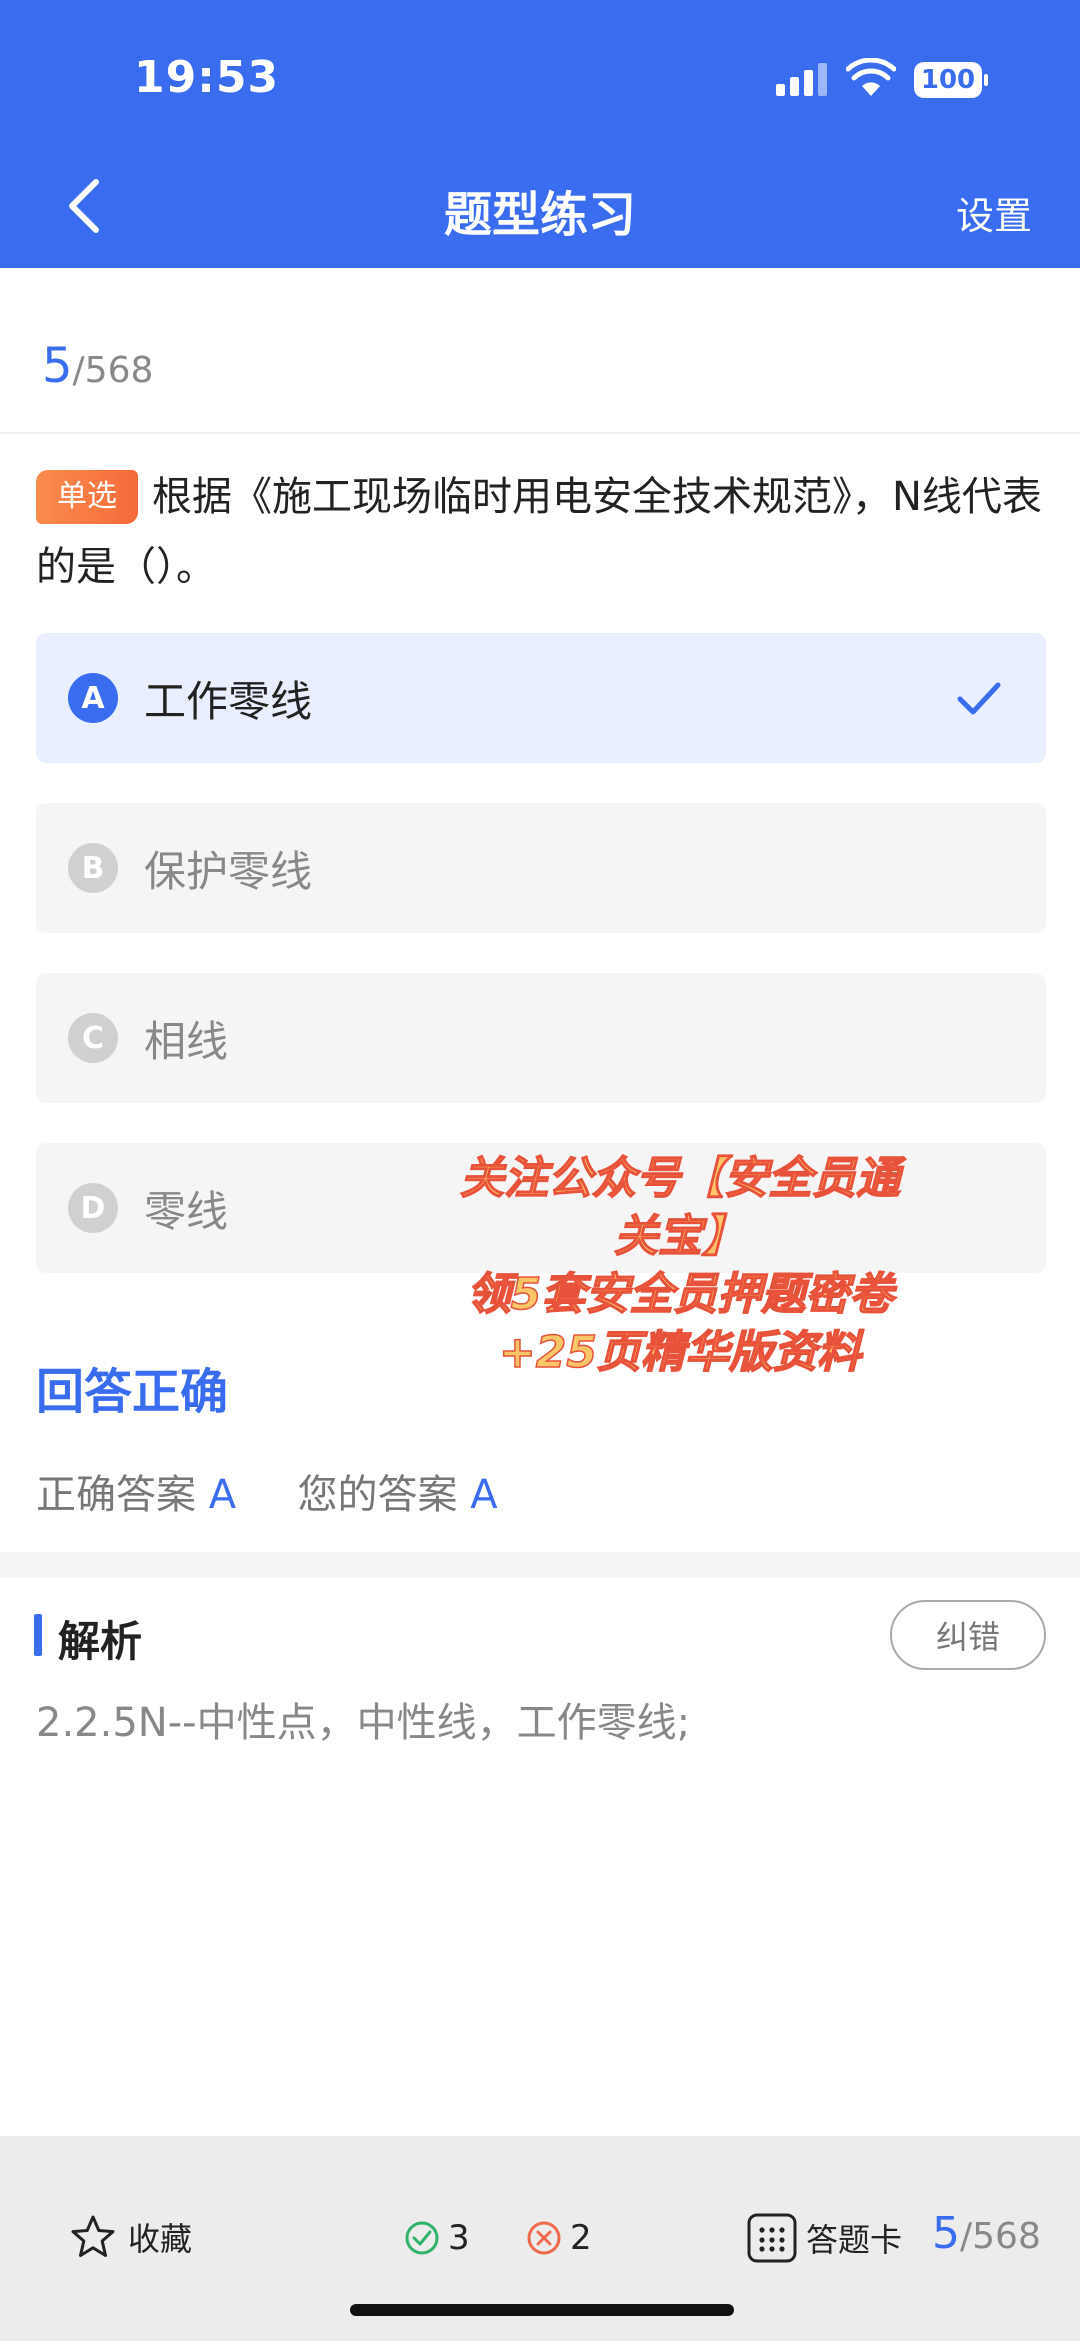 The image size is (1080, 2341). What do you see at coordinates (539, 215) in the screenshot?
I see `page-title: 题型练习` at bounding box center [539, 215].